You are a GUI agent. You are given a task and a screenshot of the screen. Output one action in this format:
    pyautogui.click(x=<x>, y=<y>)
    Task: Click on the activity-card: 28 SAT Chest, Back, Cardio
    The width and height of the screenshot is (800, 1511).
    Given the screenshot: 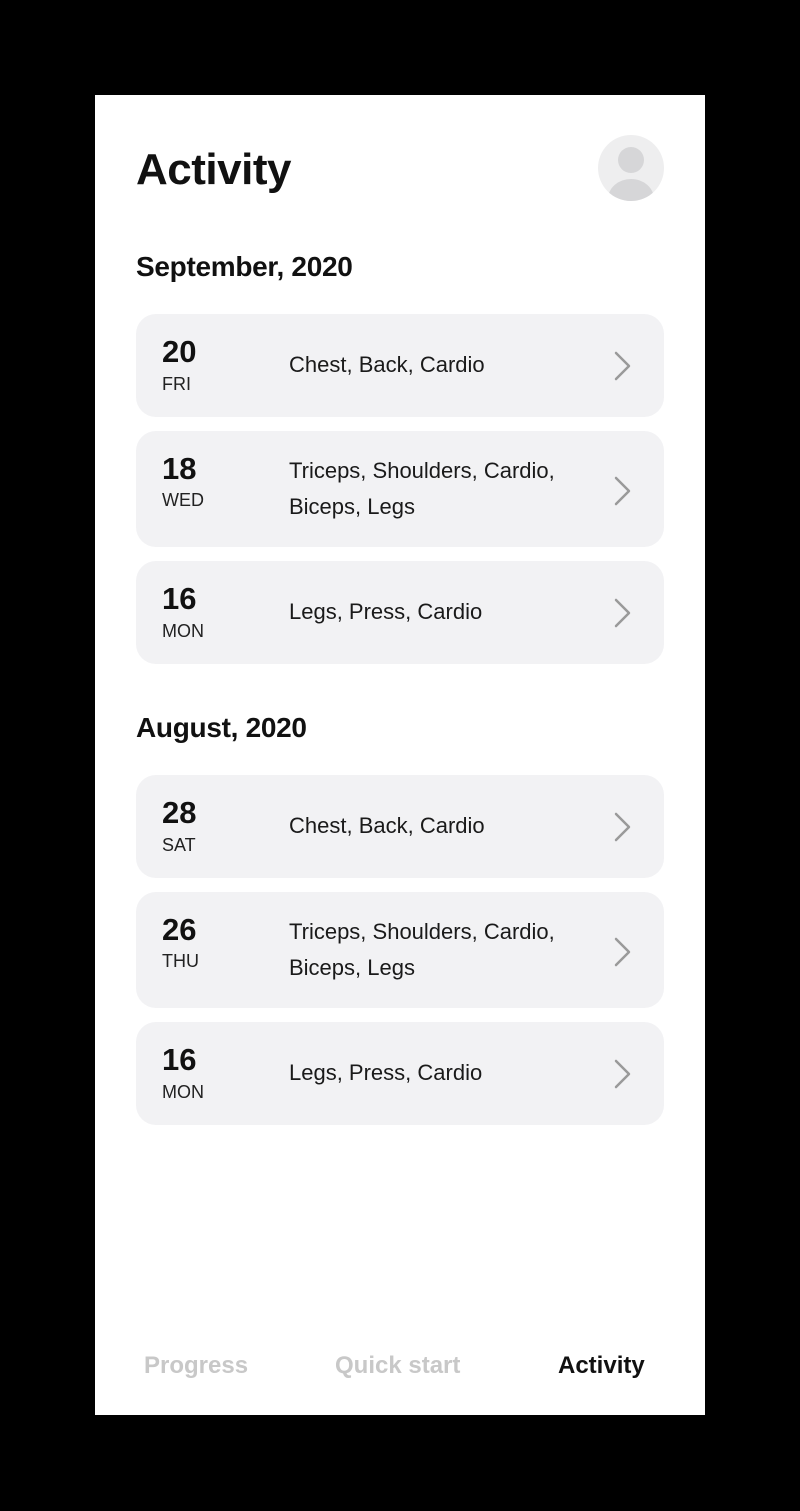 What is the action you would take?
    pyautogui.click(x=400, y=826)
    